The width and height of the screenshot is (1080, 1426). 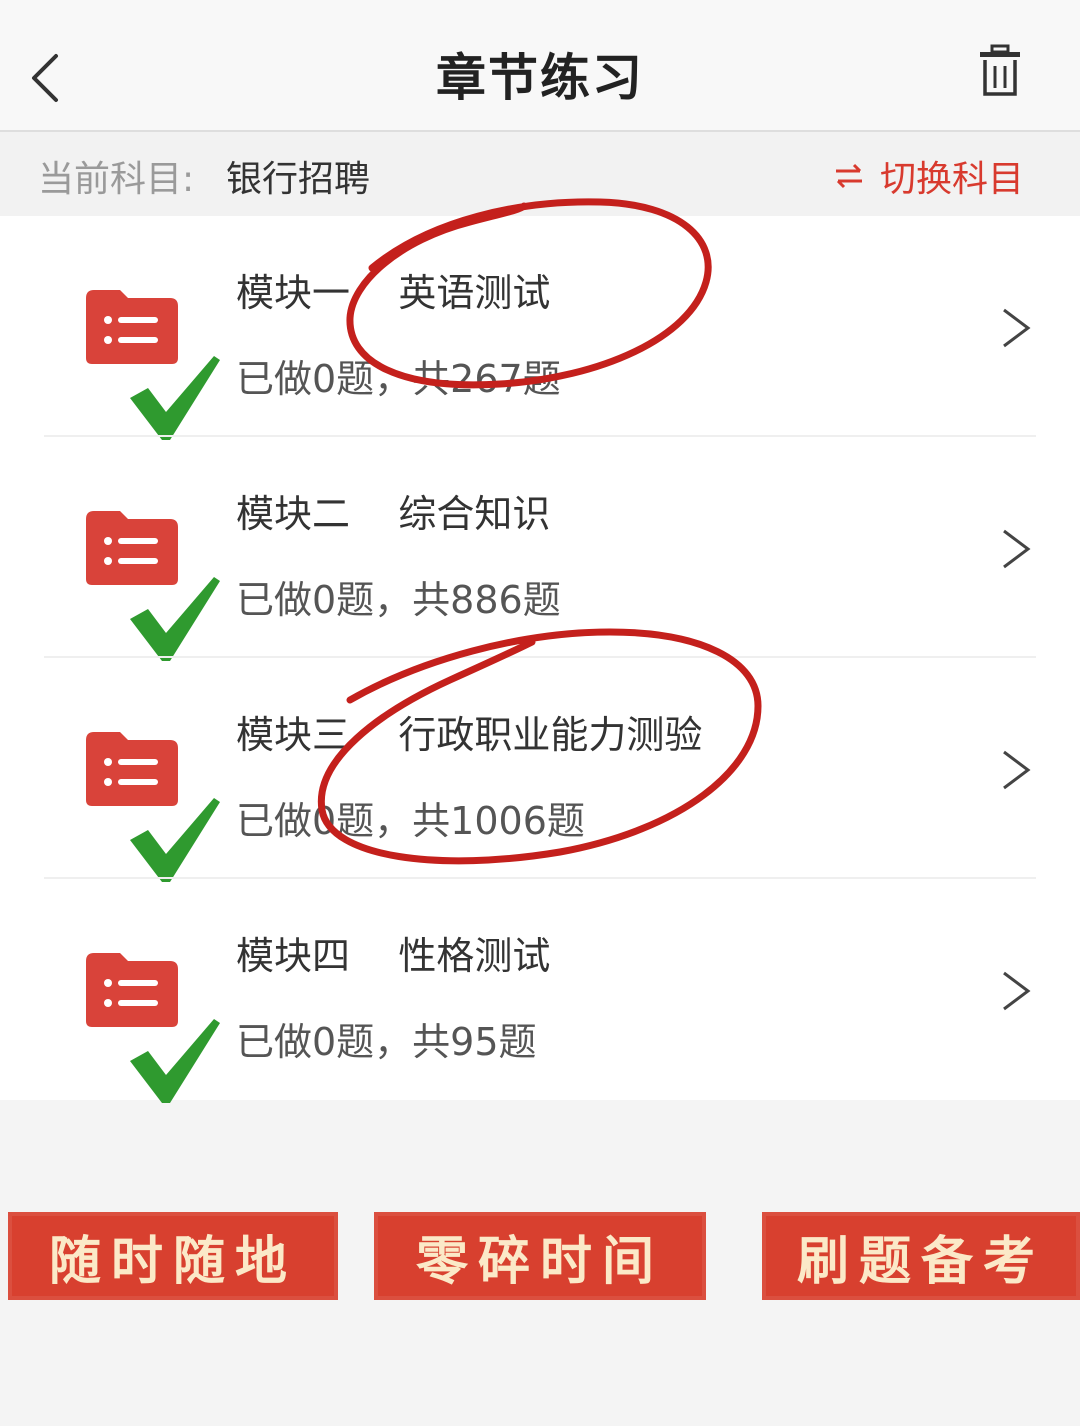 What do you see at coordinates (398, 600) in the screenshot?
I see `module-progress: 已做0题，共886题` at bounding box center [398, 600].